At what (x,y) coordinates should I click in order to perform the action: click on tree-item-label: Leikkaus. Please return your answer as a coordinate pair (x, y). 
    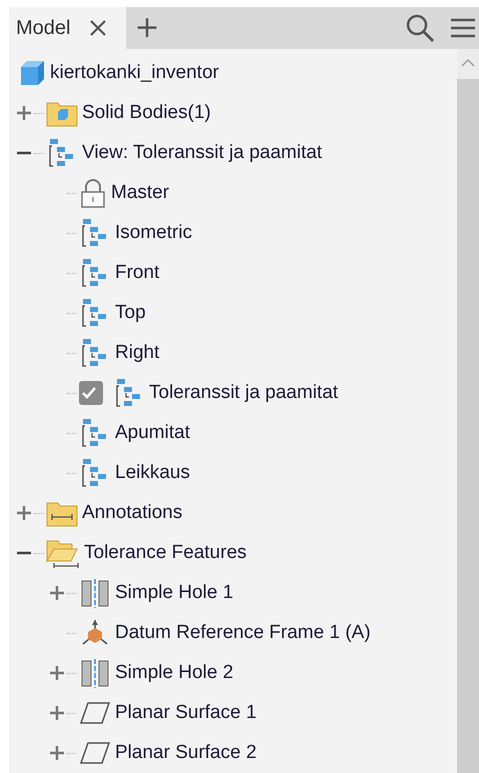
    Looking at the image, I should click on (152, 473).